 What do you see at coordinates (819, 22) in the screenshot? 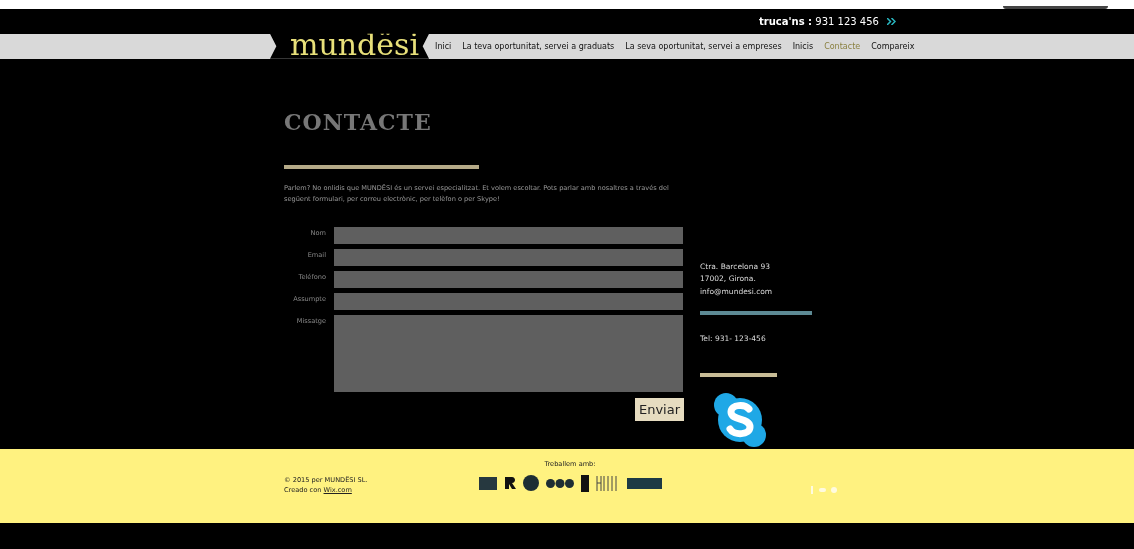
I see `phone-text: truca'ns : 931 123 456` at bounding box center [819, 22].